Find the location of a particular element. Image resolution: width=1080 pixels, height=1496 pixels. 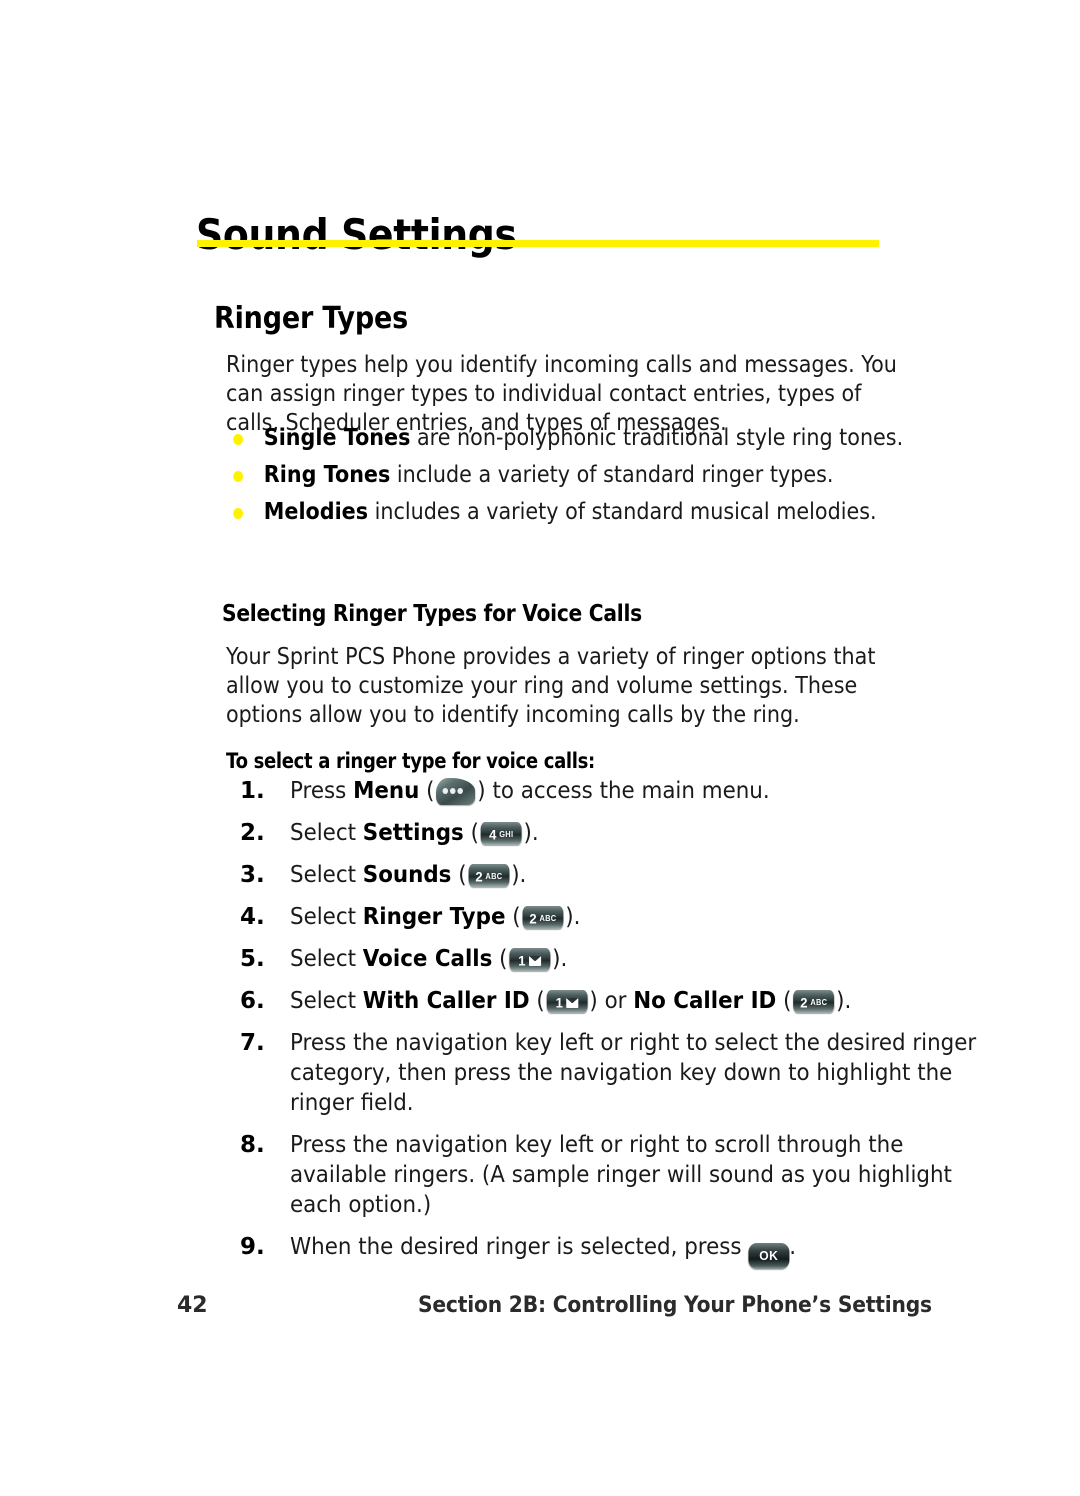

list-item: 4. Select Ringer Type (2 ABC). is located at coordinates (635, 917).